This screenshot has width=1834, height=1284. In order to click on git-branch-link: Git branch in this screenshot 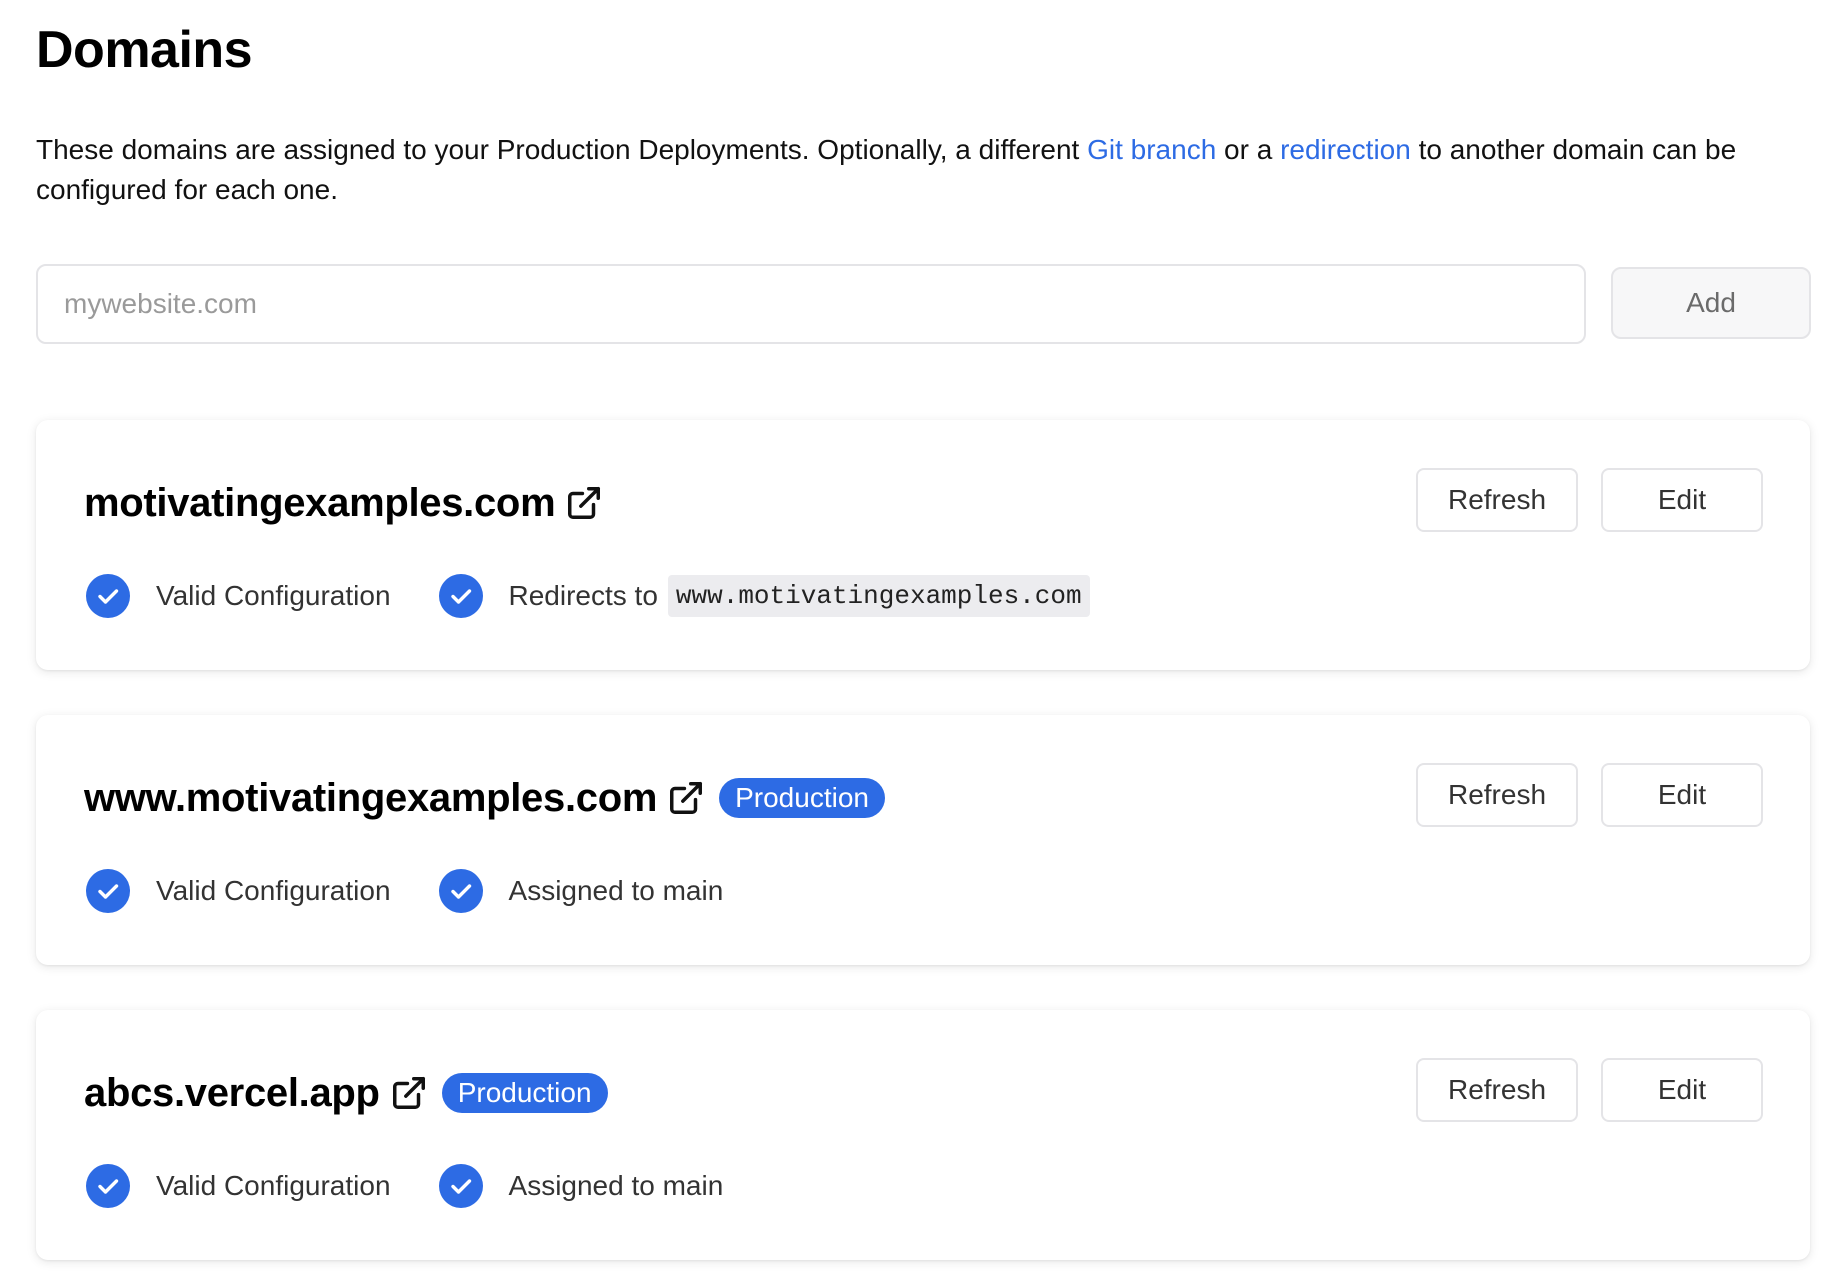, I will do `click(1151, 149)`.